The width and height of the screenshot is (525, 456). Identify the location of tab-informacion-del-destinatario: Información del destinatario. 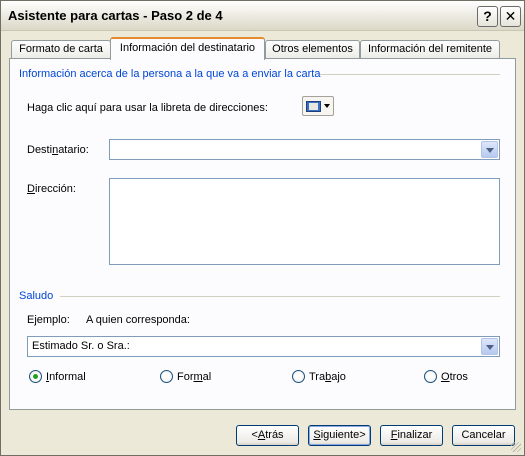
(187, 48).